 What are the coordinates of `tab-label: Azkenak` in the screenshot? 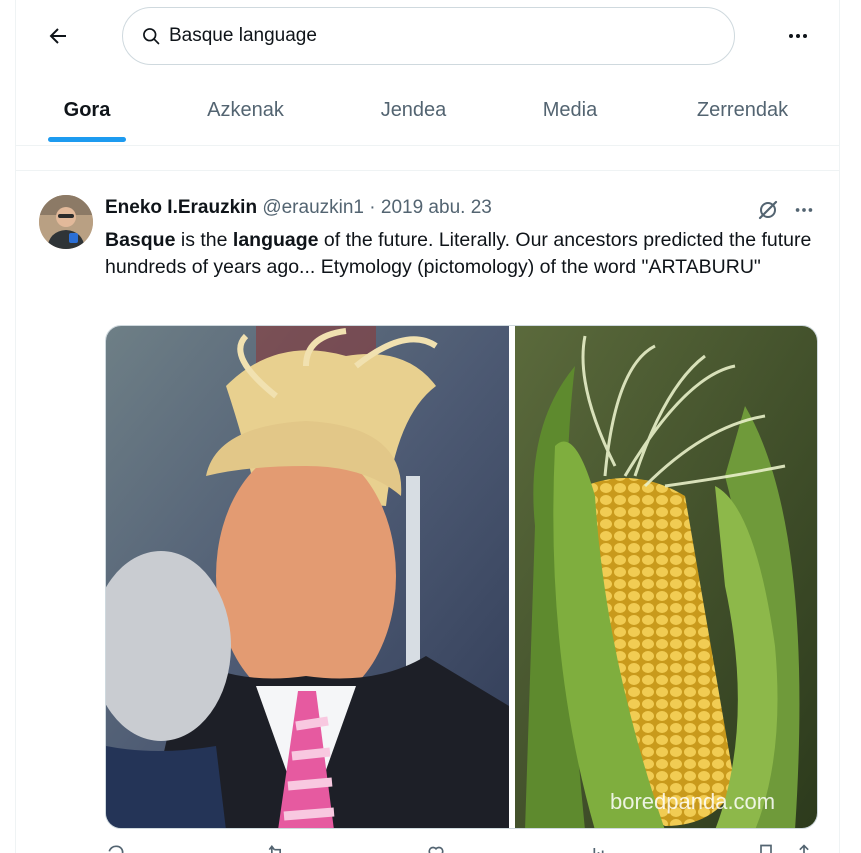 It's located at (245, 109).